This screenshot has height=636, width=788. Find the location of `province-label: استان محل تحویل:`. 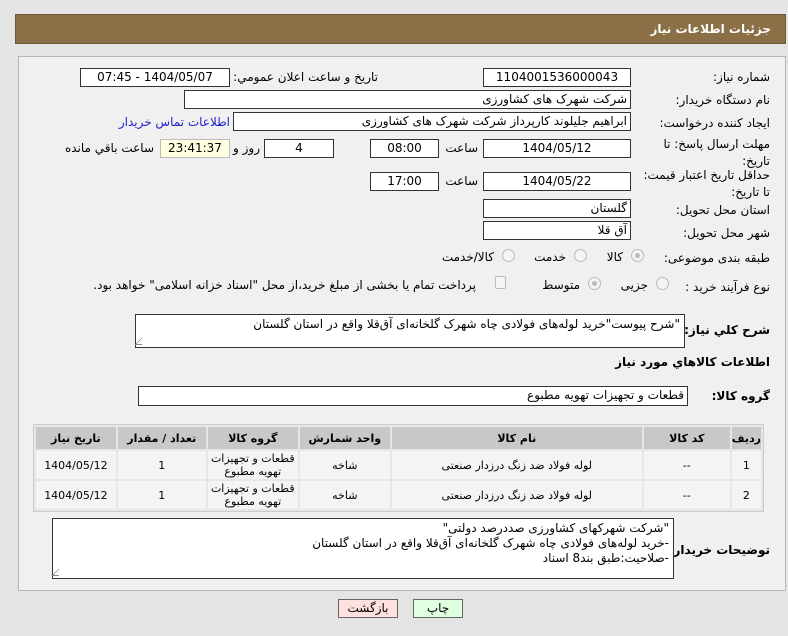

province-label: استان محل تحویل: is located at coordinates (722, 210).